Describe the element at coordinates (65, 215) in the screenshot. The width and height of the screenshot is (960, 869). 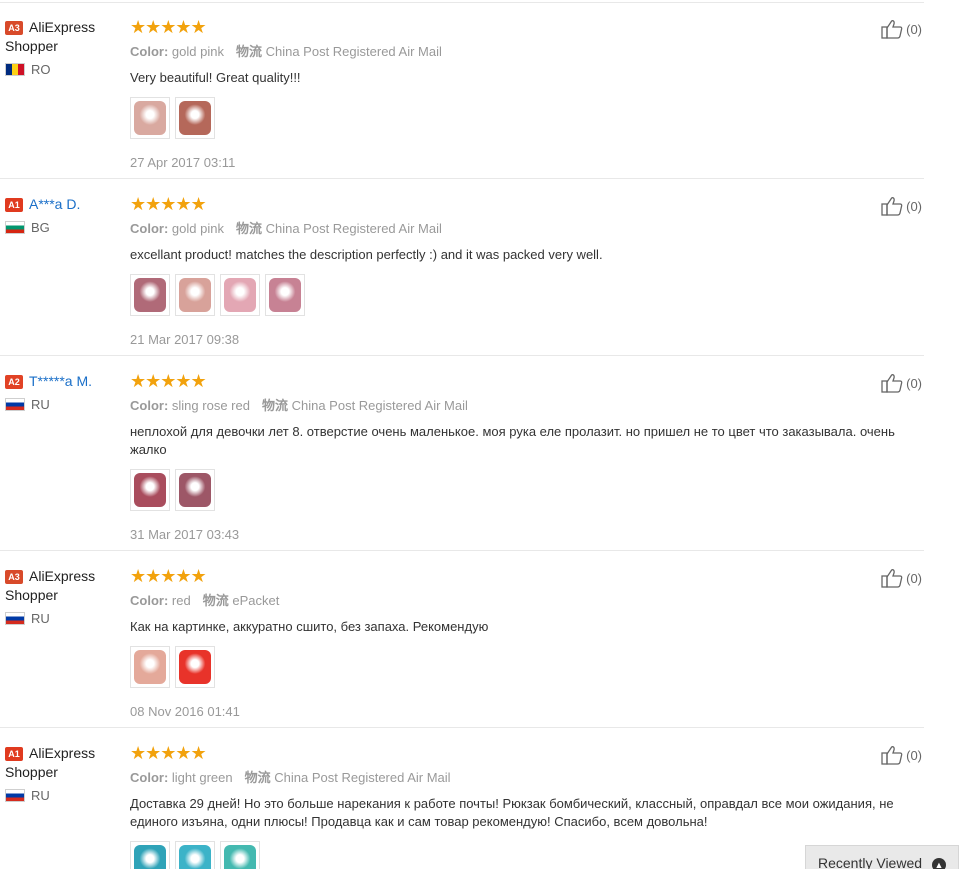
I see `reviewer-info: A1 A***a D. BG` at that location.